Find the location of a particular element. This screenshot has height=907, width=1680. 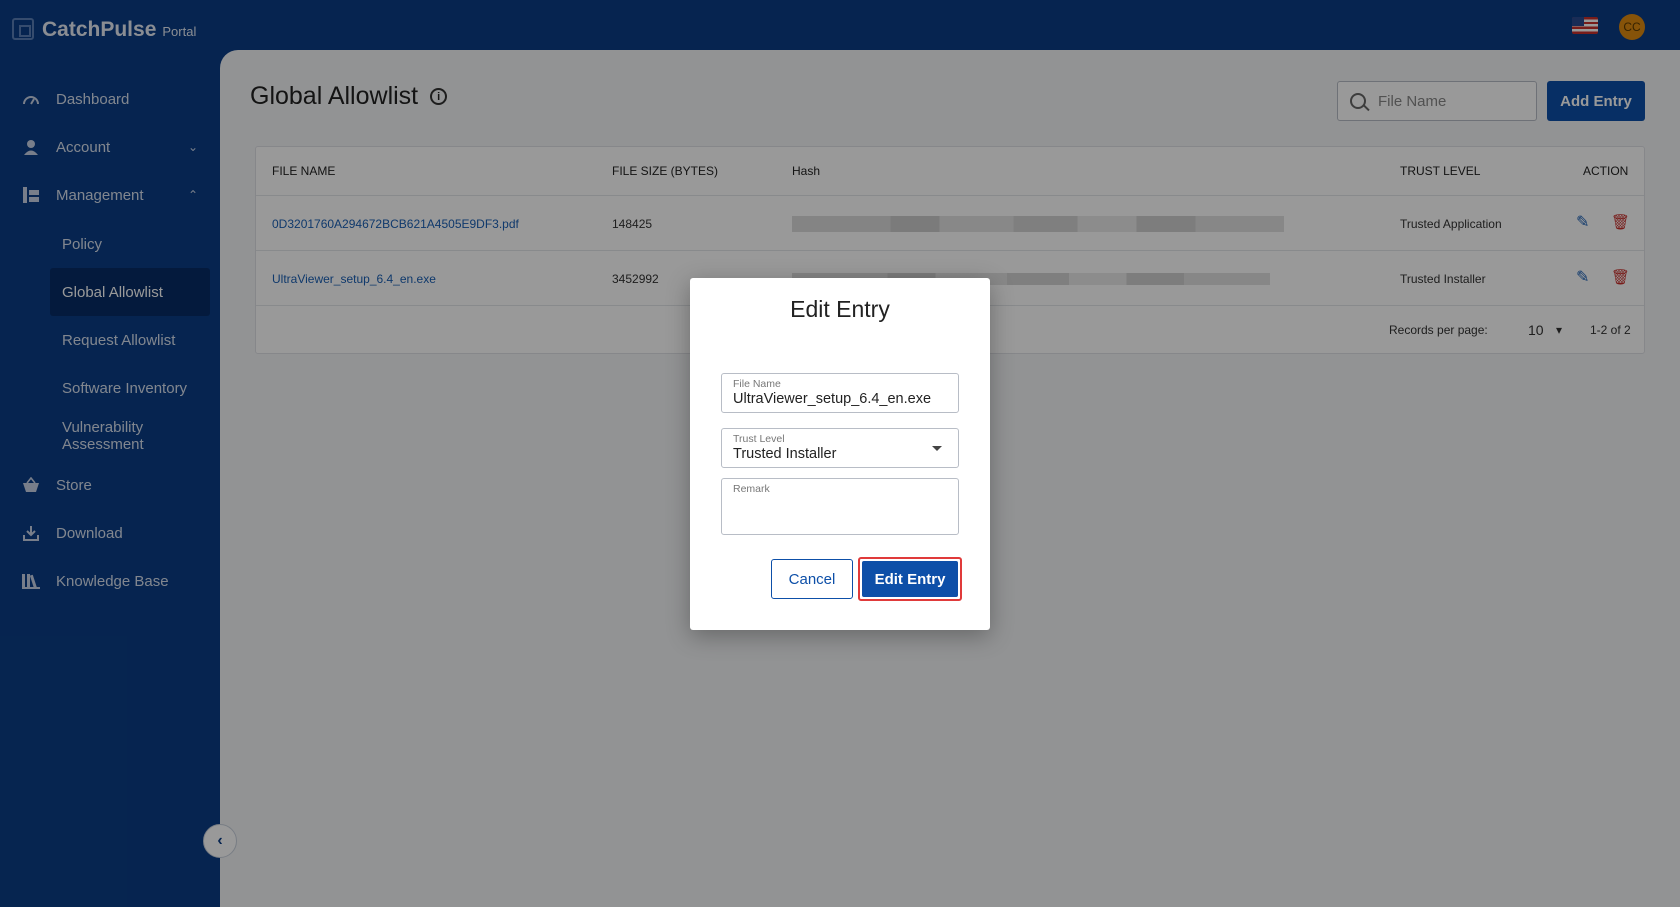

remark-field: Remark is located at coordinates (840, 506).